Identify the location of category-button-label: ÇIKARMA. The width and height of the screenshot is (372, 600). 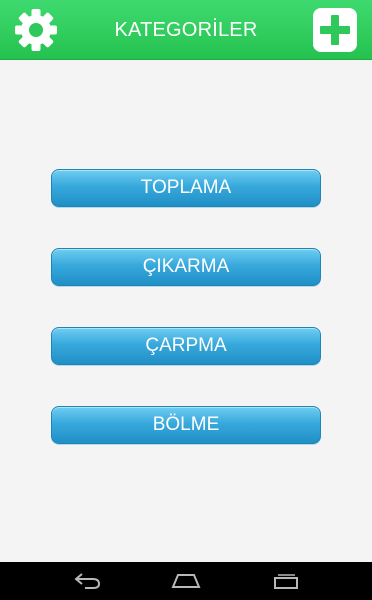
(186, 266).